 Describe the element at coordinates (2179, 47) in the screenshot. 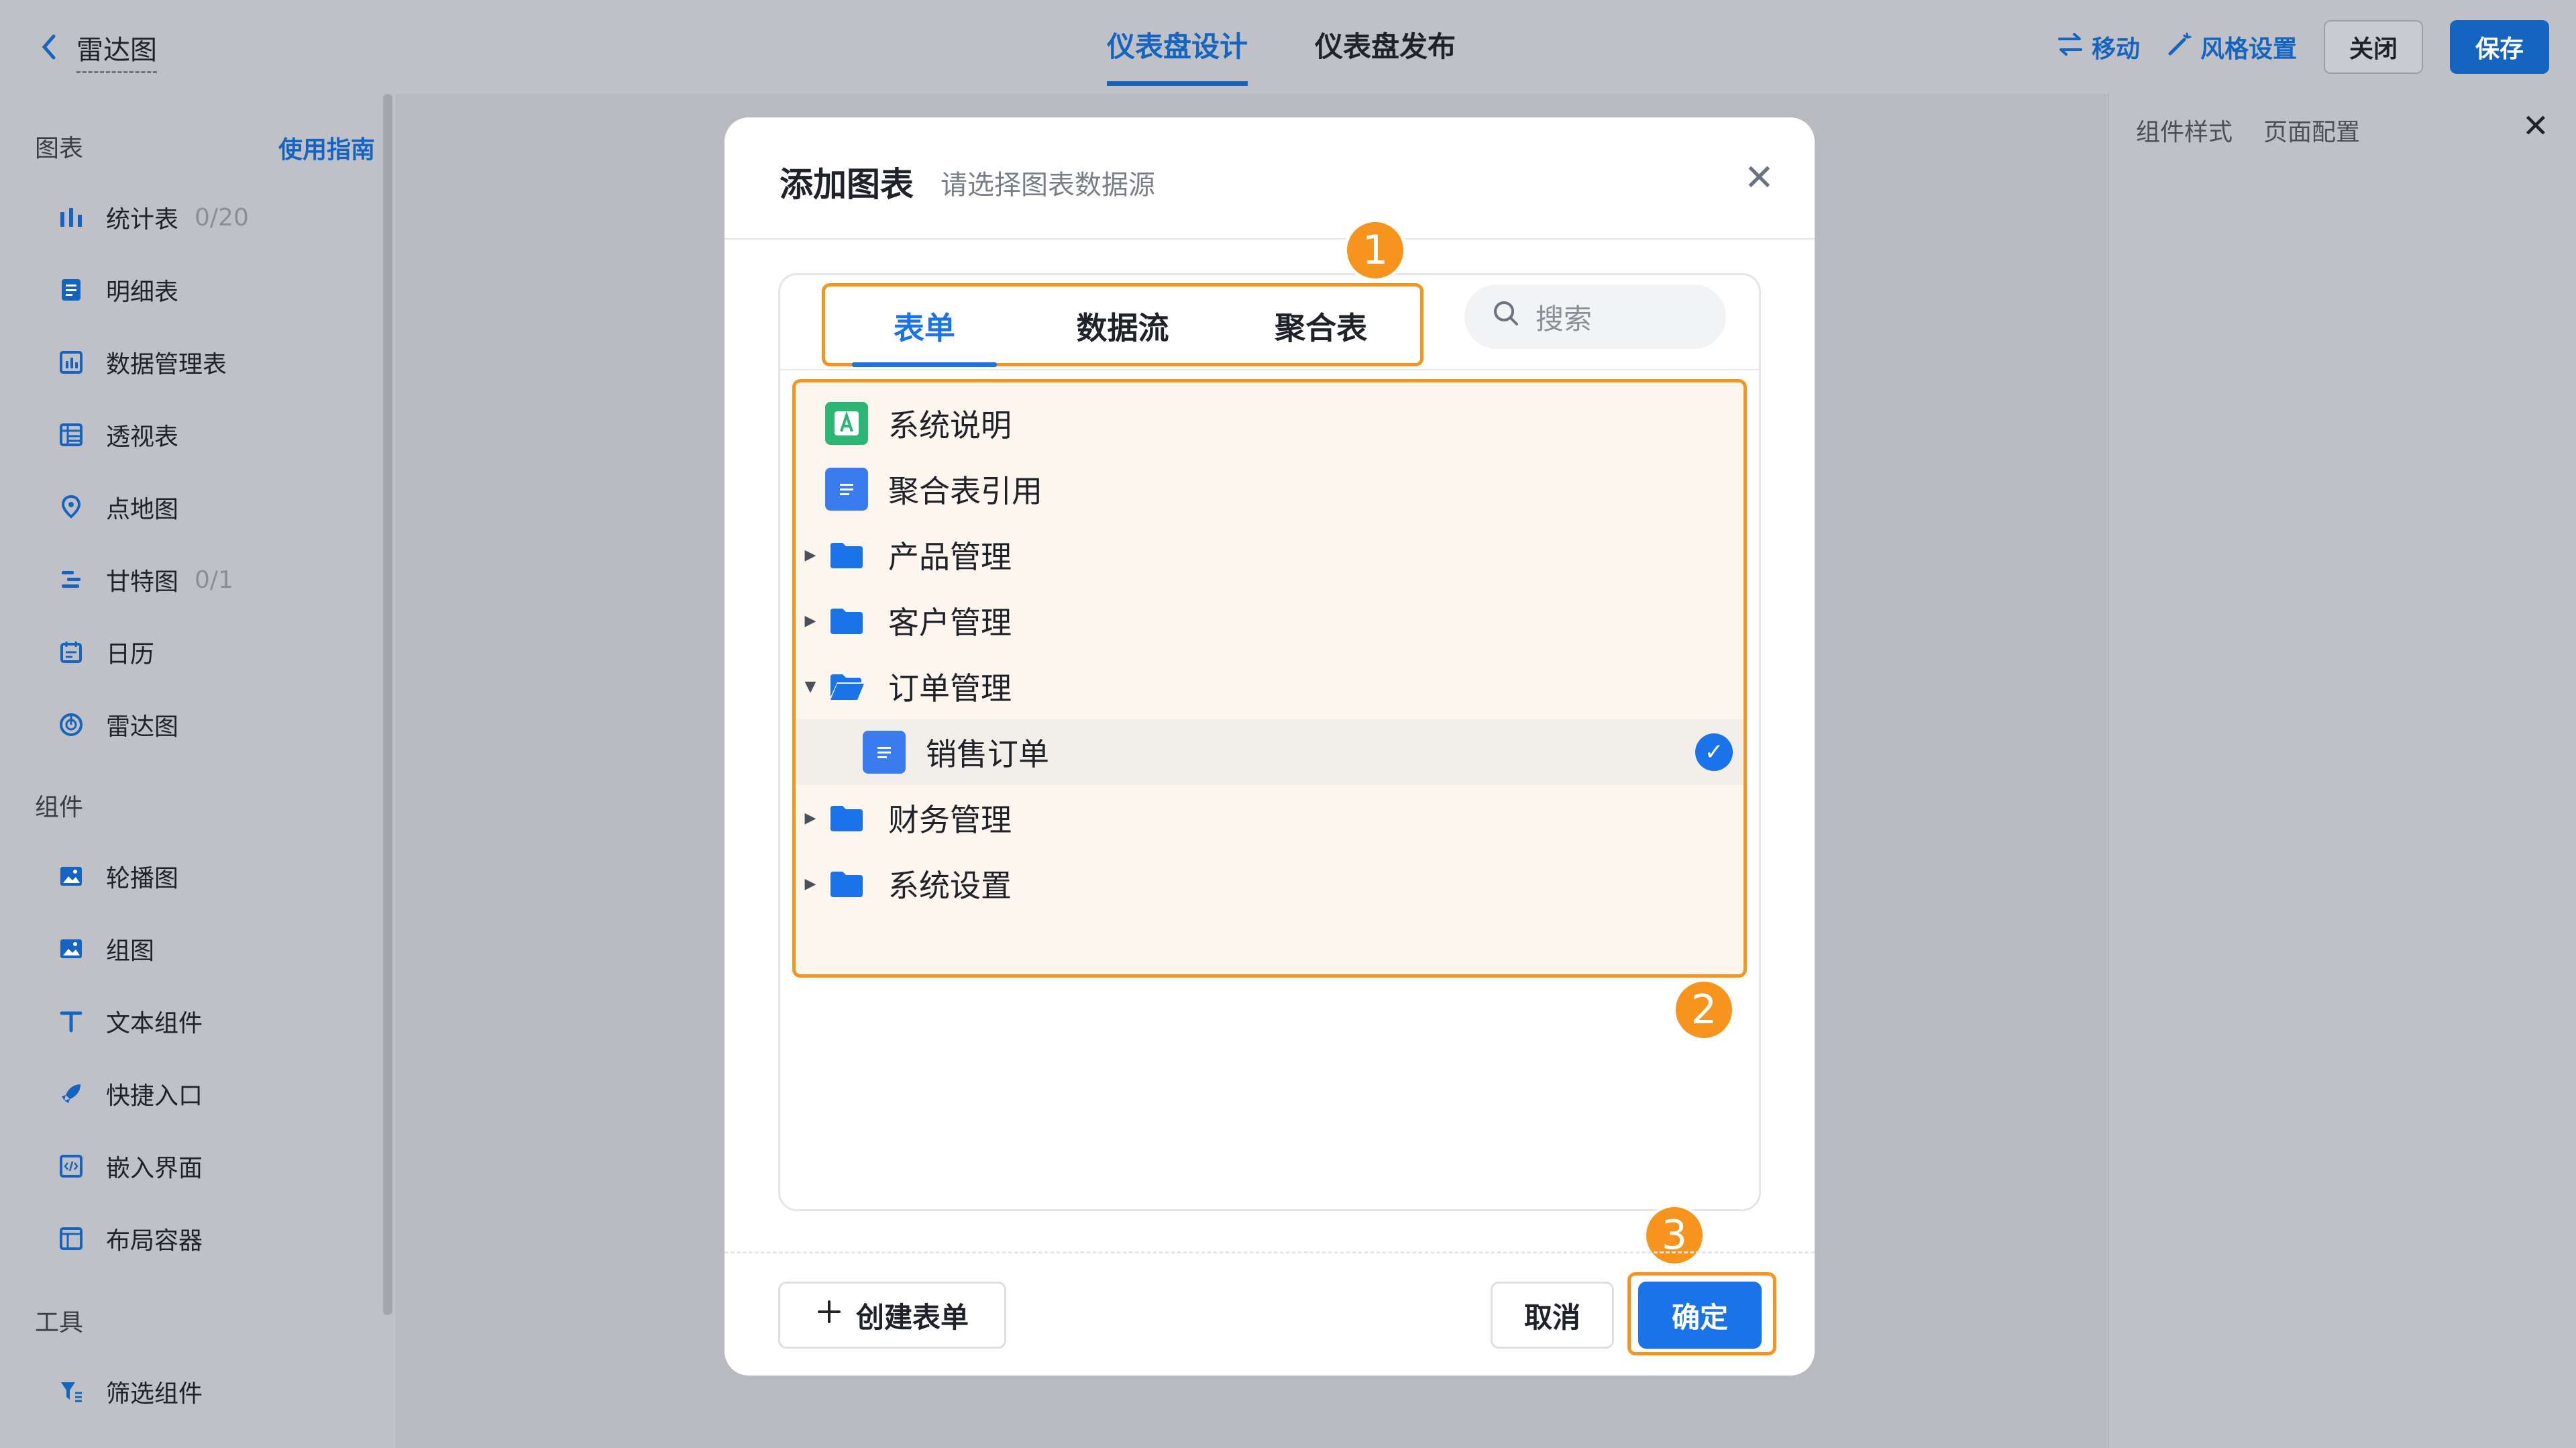

I see `magic-wand-icon` at that location.